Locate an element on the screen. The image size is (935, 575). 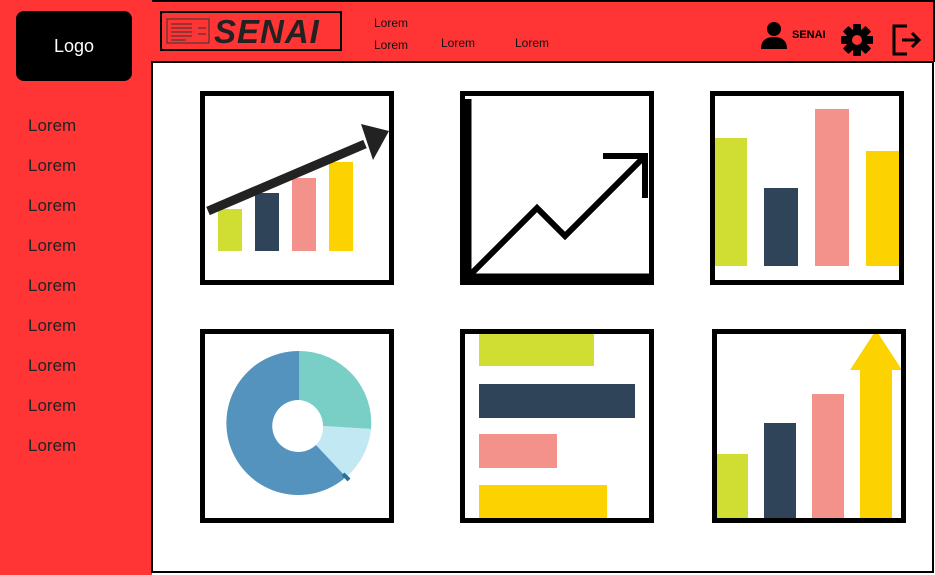
line-trend-icon is located at coordinates (557, 189).